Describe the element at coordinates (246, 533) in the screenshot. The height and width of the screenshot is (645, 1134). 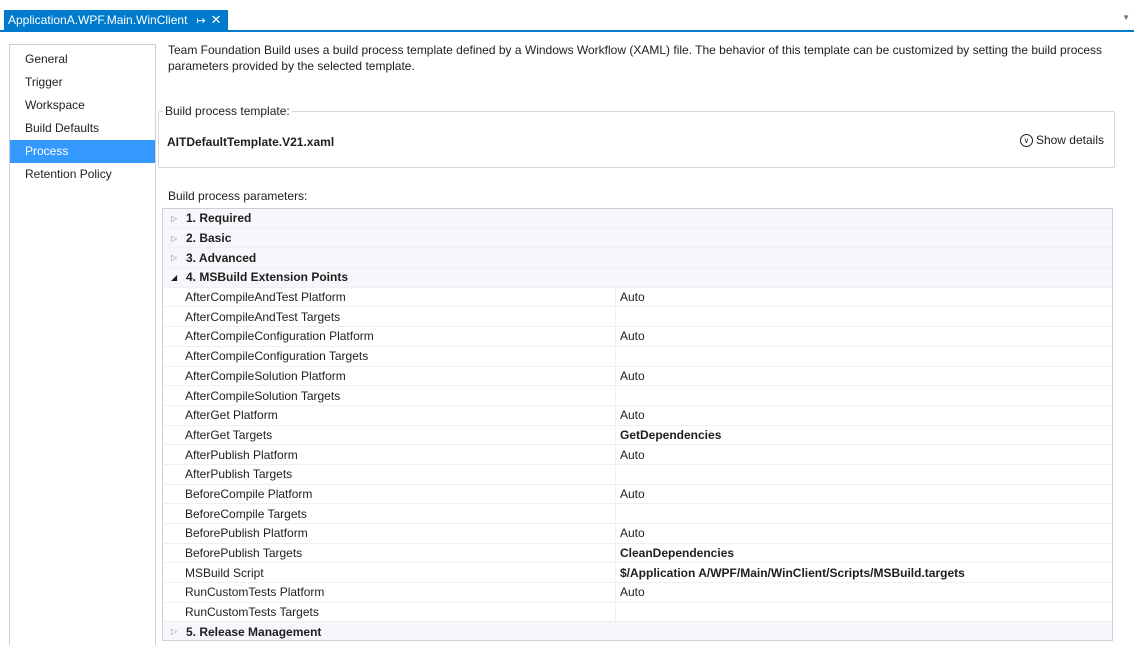
I see `property-name: BeforePublish Platform` at that location.